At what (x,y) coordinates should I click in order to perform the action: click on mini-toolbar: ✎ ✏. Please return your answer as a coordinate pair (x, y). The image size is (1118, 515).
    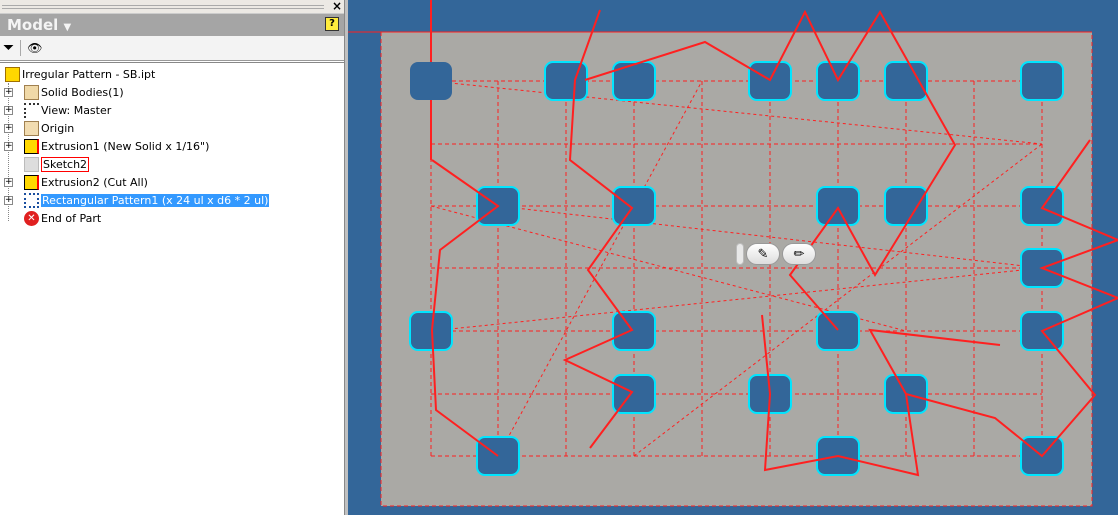
    Looking at the image, I should click on (776, 254).